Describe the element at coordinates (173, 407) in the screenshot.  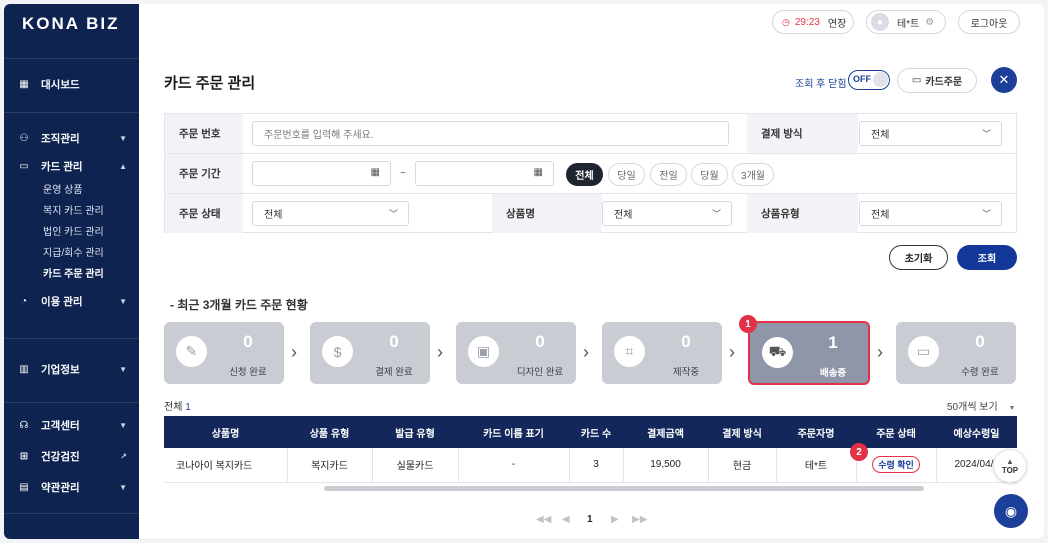
I see `total-label: 전체` at that location.